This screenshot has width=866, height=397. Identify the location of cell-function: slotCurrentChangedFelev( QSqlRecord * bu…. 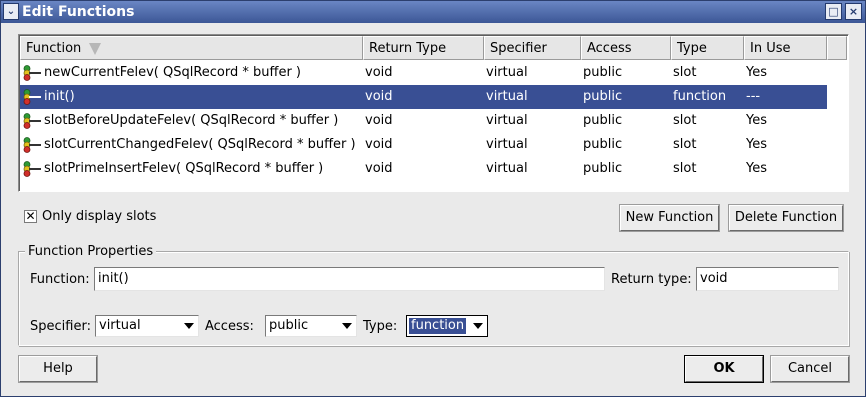
(200, 144).